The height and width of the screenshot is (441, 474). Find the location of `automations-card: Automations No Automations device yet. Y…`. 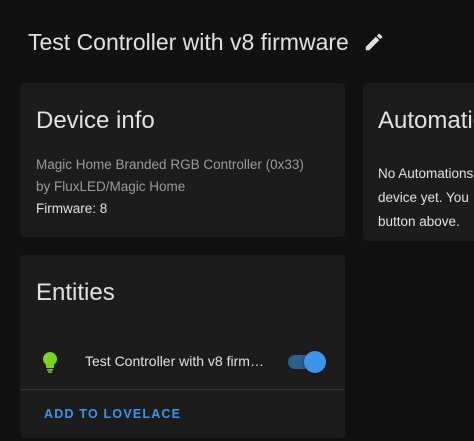

automations-card: Automations No Automations device yet. Y… is located at coordinates (418, 162).